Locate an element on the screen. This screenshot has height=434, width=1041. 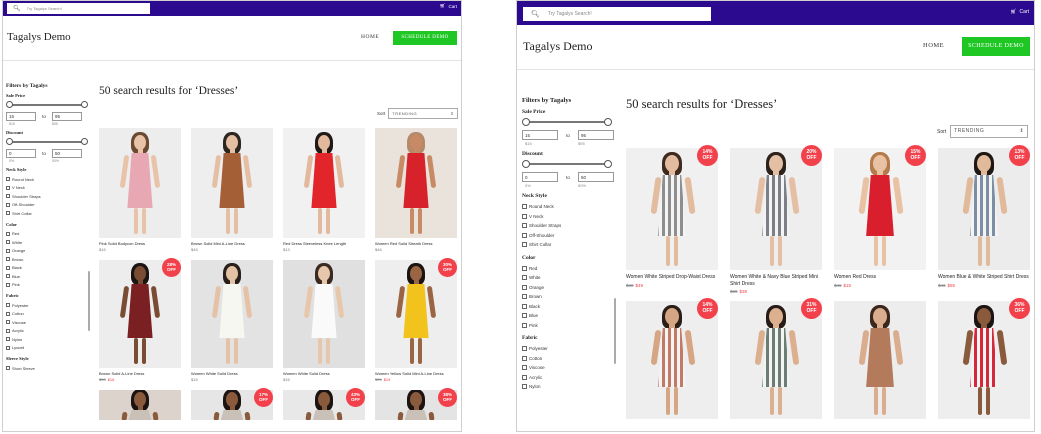
product-name: Women Blue & White Striped Shirt Dress is located at coordinates (984, 277).